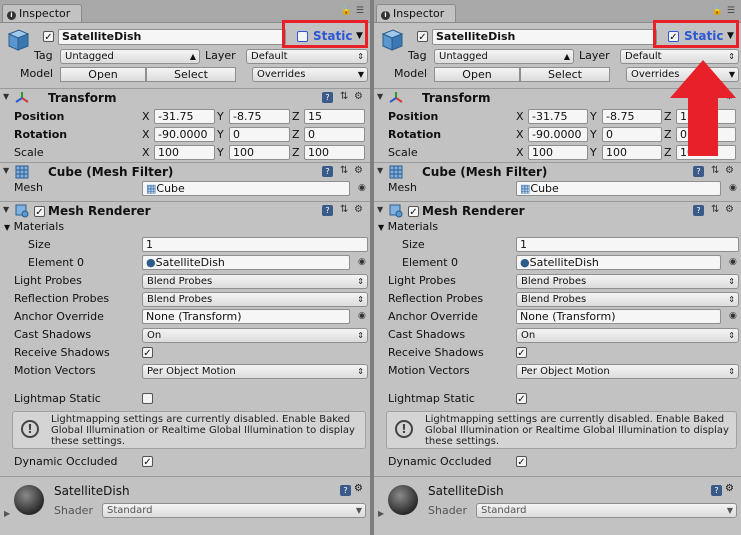 The width and height of the screenshot is (741, 535). I want to click on layer-dropdown: Default ⇕, so click(307, 56).